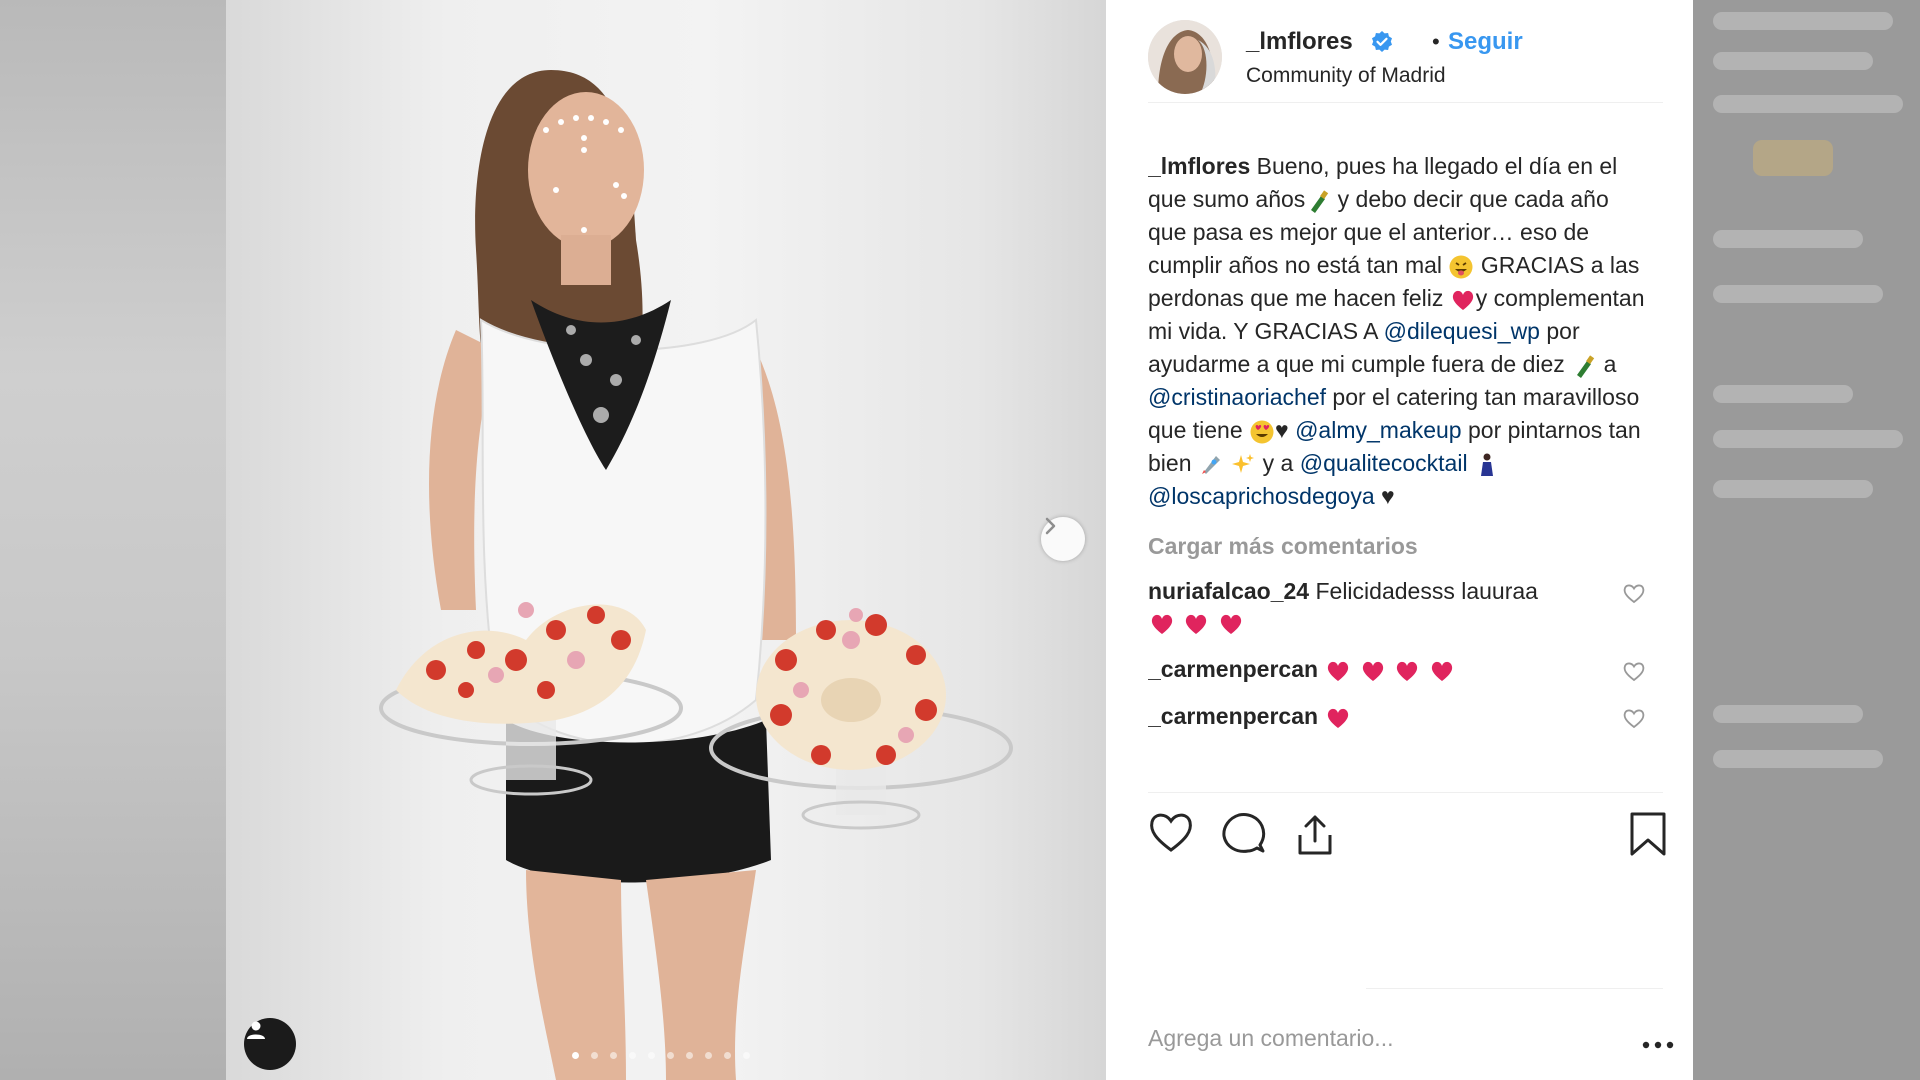 This screenshot has height=1080, width=1920. I want to click on divider, so click(1514, 988).